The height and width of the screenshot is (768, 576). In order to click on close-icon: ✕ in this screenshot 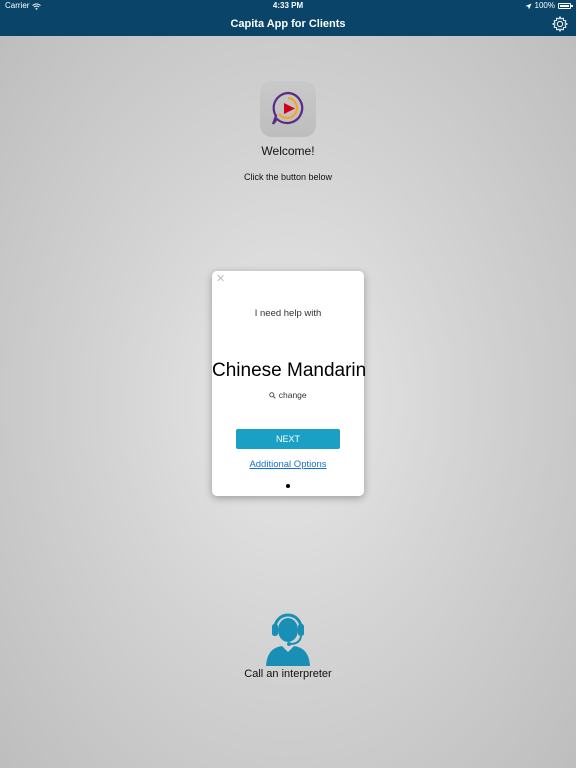, I will do `click(220, 279)`.